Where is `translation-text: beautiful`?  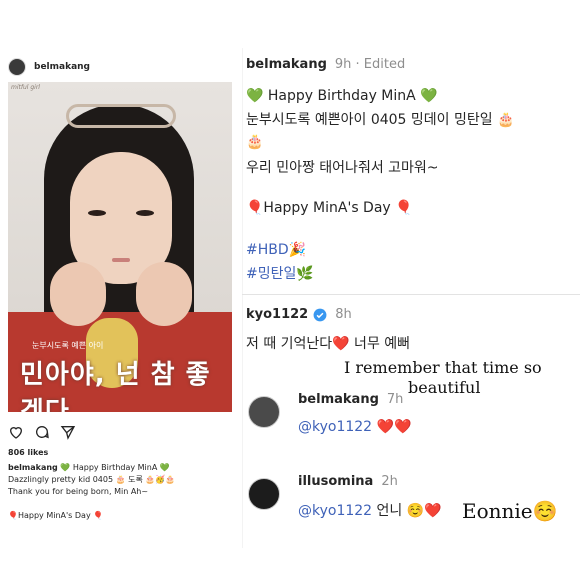
translation-text: beautiful is located at coordinates (444, 387).